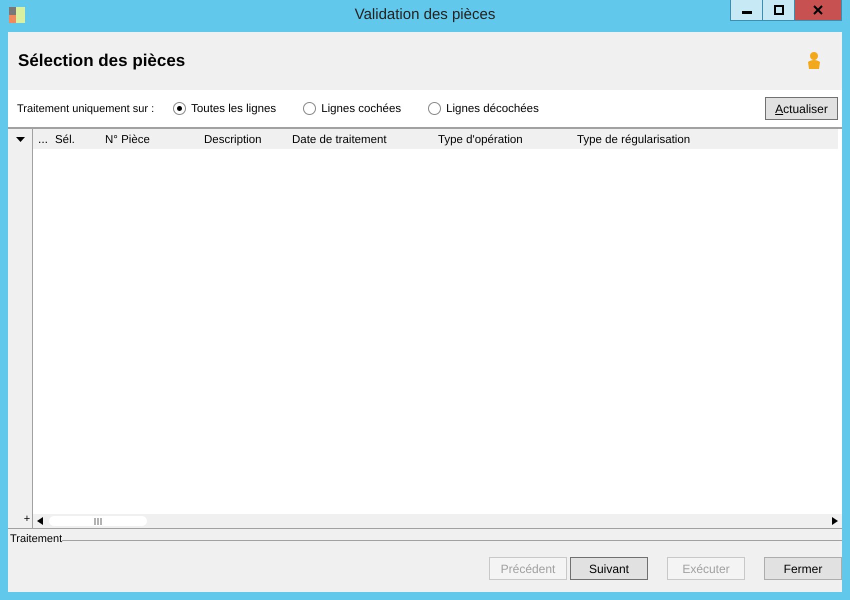  Describe the element at coordinates (98, 521) in the screenshot. I see `grip-icon` at that location.